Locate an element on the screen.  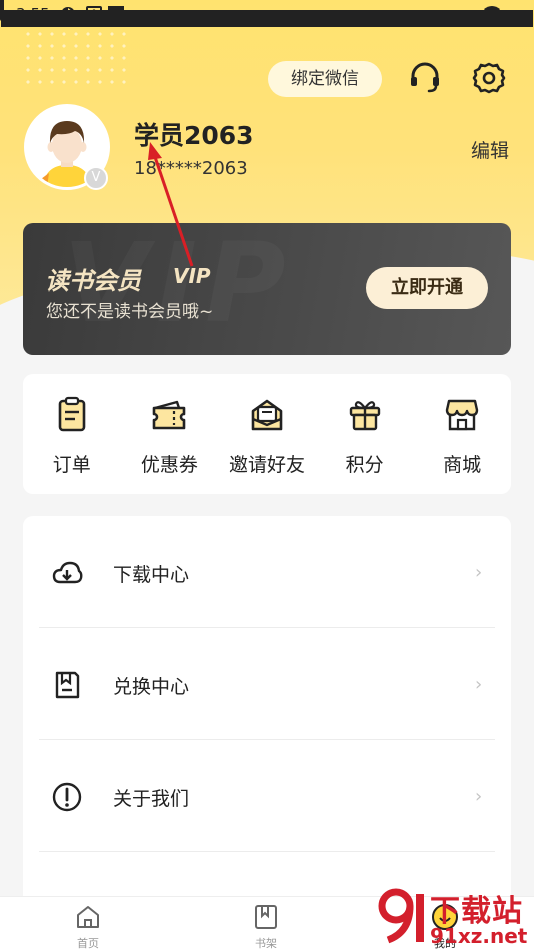
vip-open-button: 立即开通 is located at coordinates (427, 288).